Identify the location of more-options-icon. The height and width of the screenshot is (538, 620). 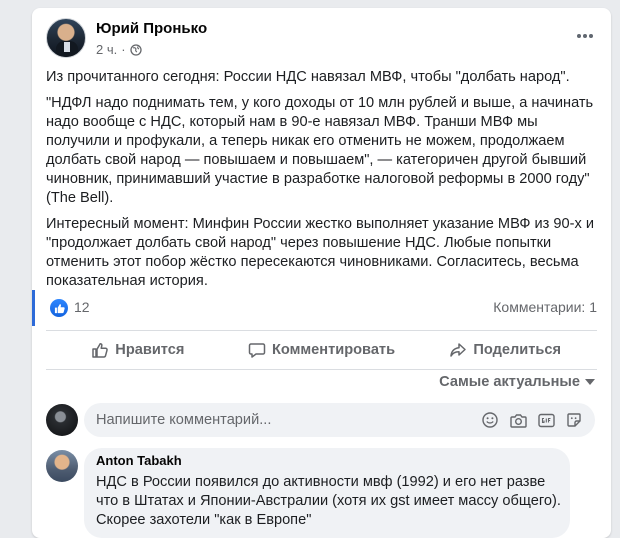
(585, 36).